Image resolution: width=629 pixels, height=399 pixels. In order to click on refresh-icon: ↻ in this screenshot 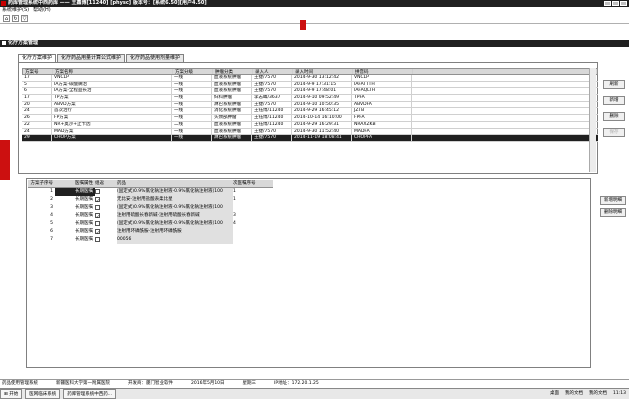, I will do `click(15, 18)`.